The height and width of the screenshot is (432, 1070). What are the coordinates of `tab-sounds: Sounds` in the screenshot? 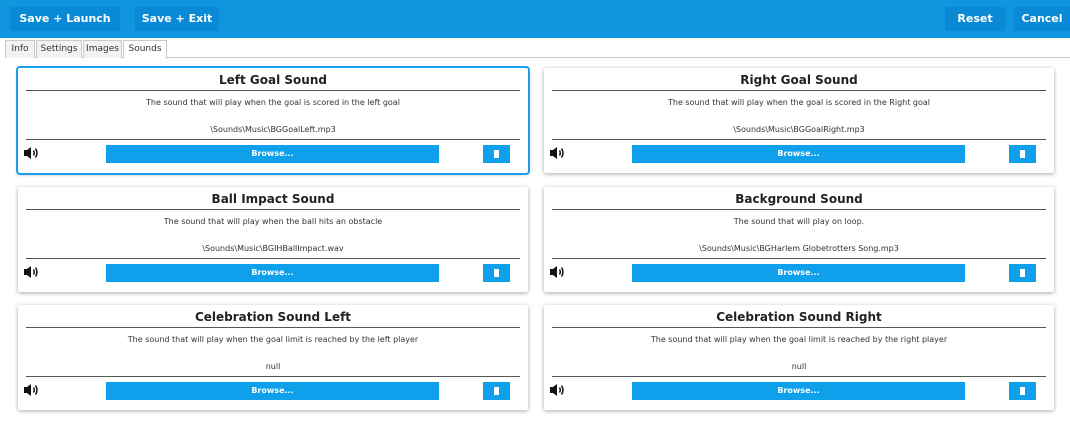 It's located at (145, 49).